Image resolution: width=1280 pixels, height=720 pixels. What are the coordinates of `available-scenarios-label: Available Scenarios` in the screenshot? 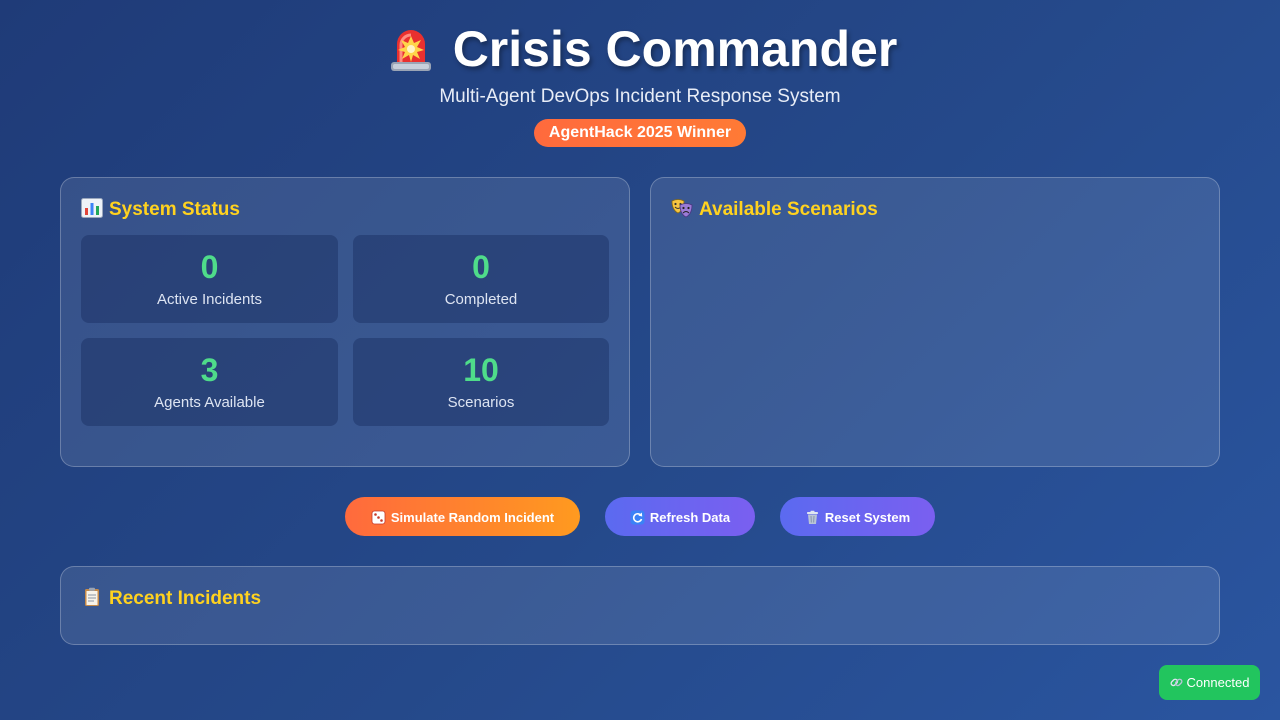 It's located at (788, 209).